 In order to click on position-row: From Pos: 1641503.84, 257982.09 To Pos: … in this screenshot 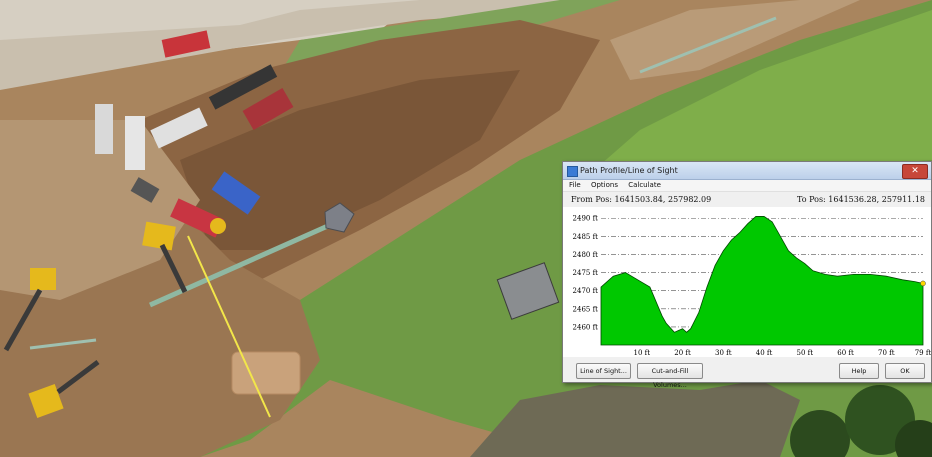, I will do `click(747, 199)`.